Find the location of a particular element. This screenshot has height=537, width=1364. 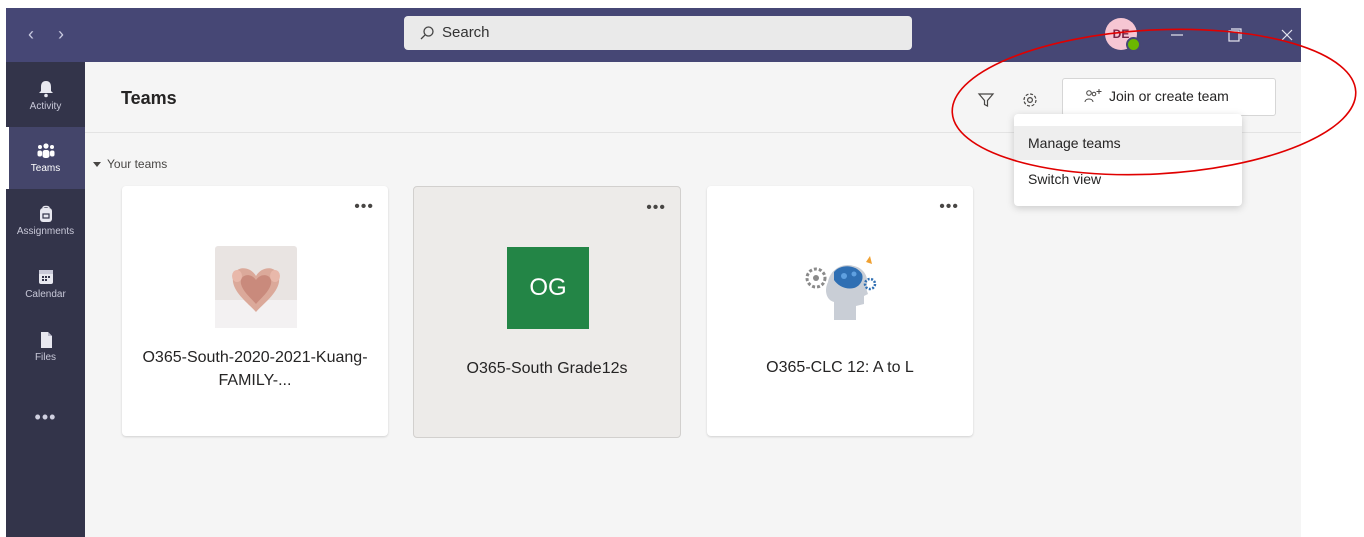

your-teams-section-toggle: Your teams is located at coordinates (130, 164).